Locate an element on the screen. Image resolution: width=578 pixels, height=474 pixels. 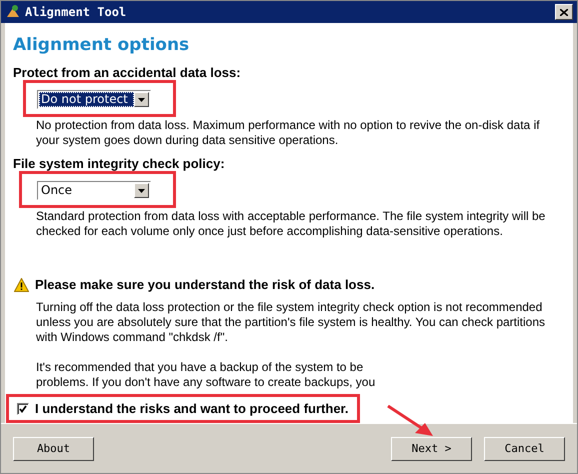
window-title: Alignment Tool is located at coordinates (75, 12).